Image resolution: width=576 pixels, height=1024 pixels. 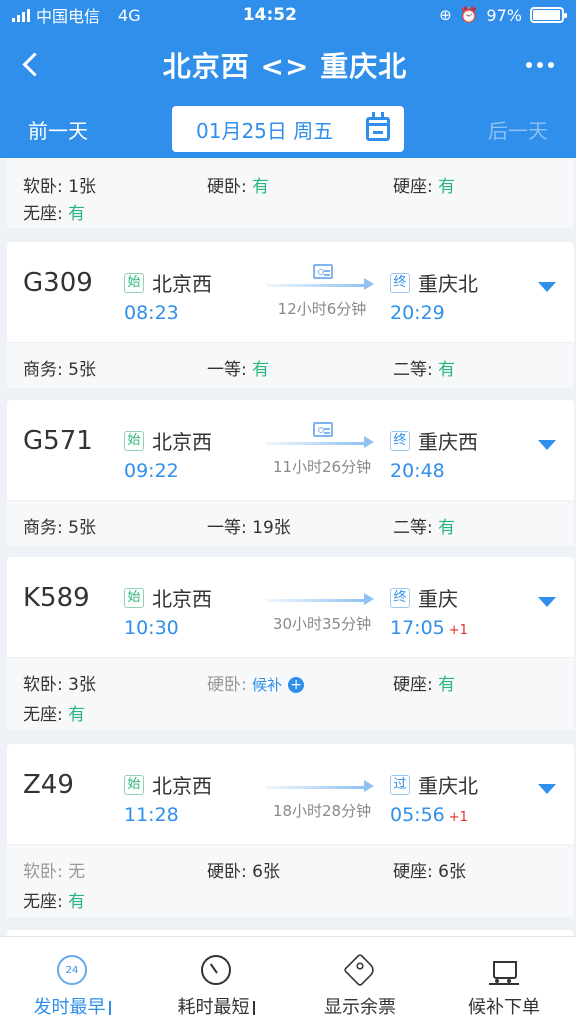 What do you see at coordinates (548, 15) in the screenshot?
I see `battery-icon` at bounding box center [548, 15].